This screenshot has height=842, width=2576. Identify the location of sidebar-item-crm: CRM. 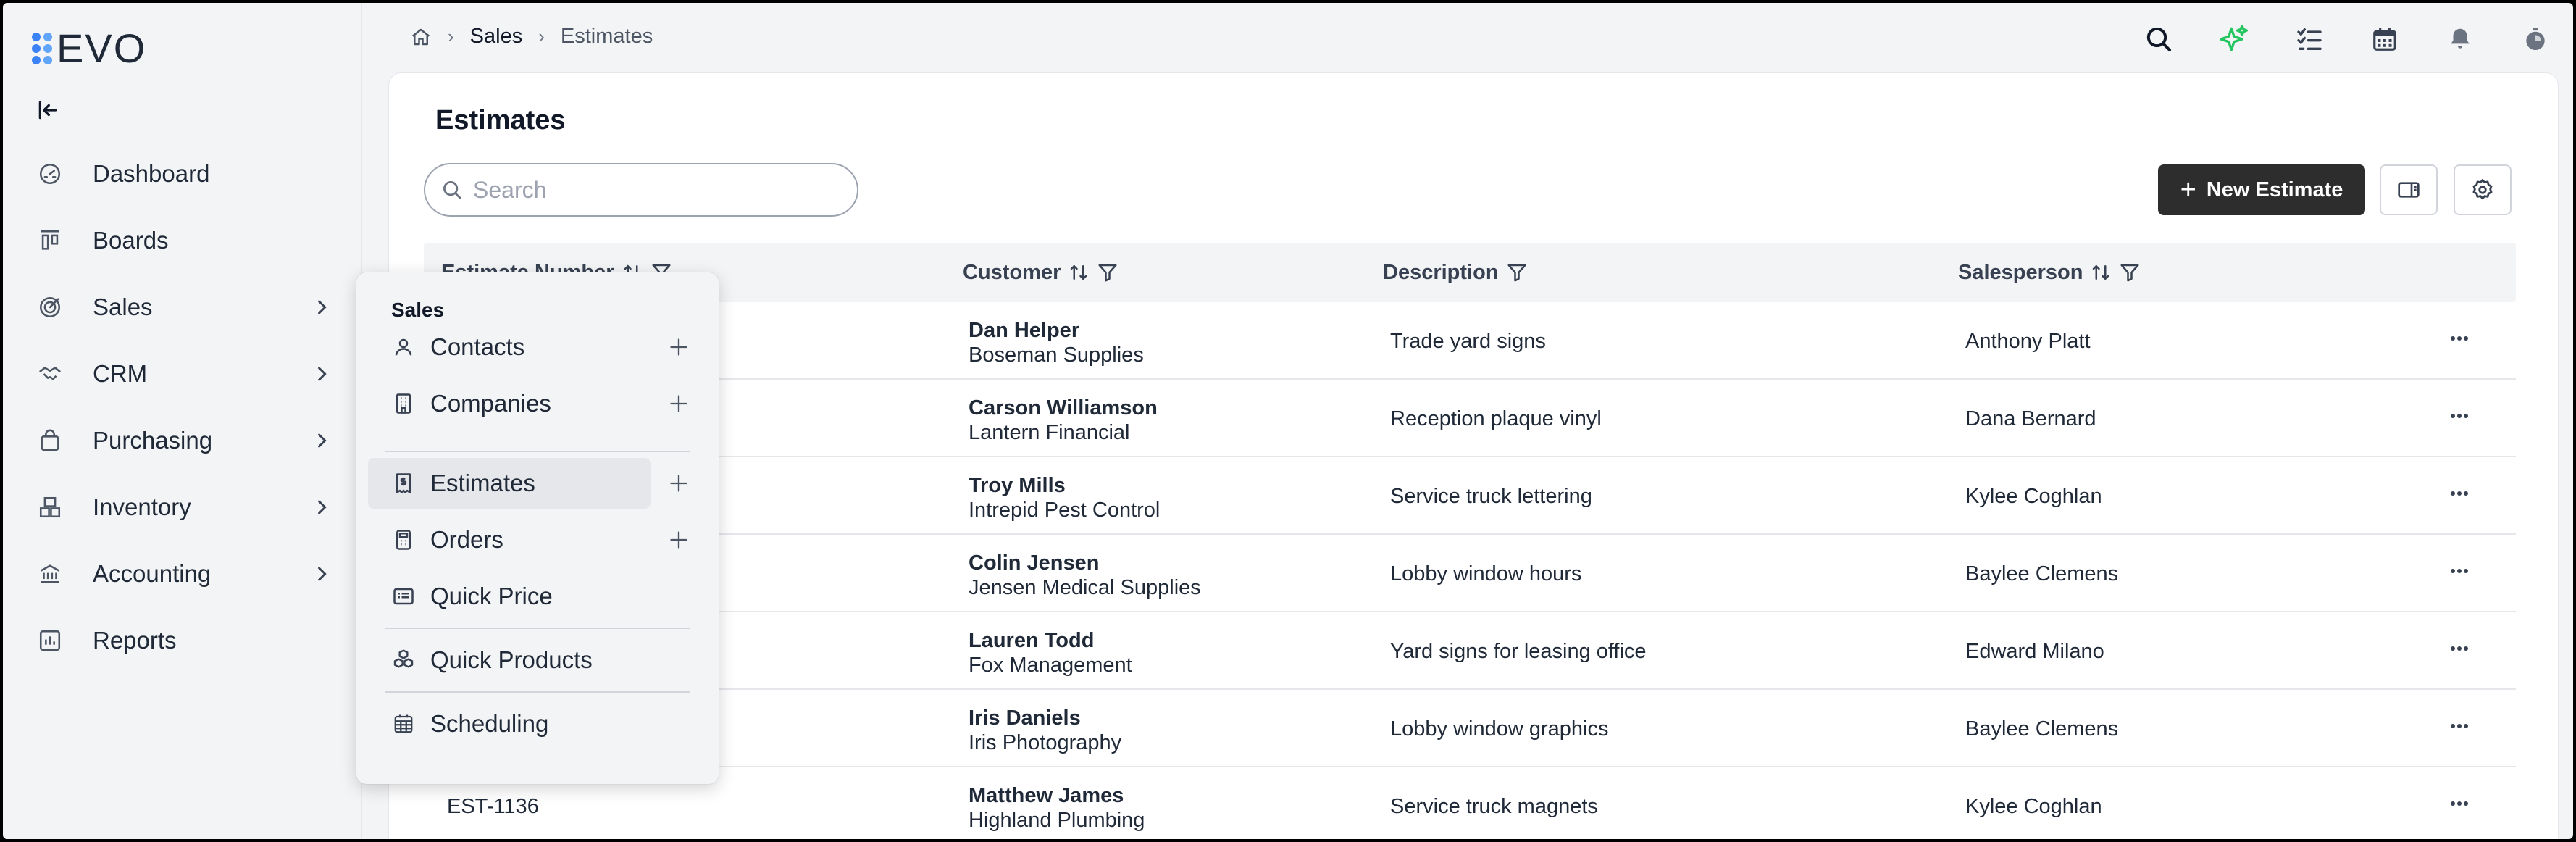
(182, 374).